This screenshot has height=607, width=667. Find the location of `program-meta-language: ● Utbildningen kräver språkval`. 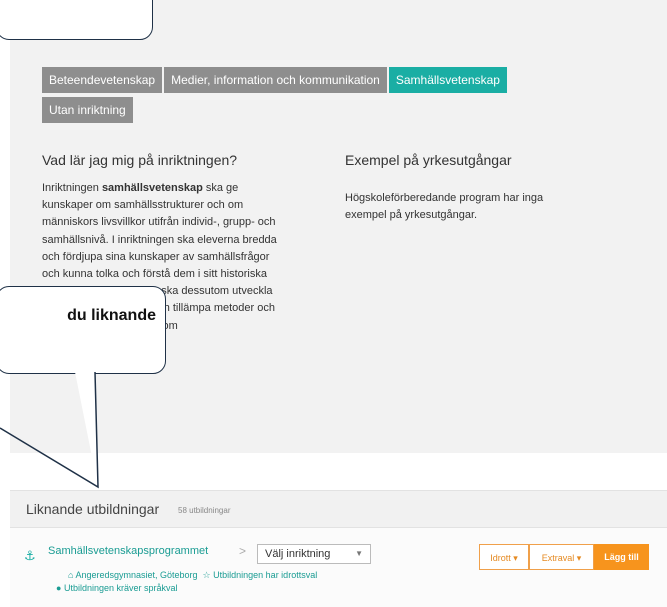

program-meta-language: ● Utbildningen kräver språkval is located at coordinates (117, 588).